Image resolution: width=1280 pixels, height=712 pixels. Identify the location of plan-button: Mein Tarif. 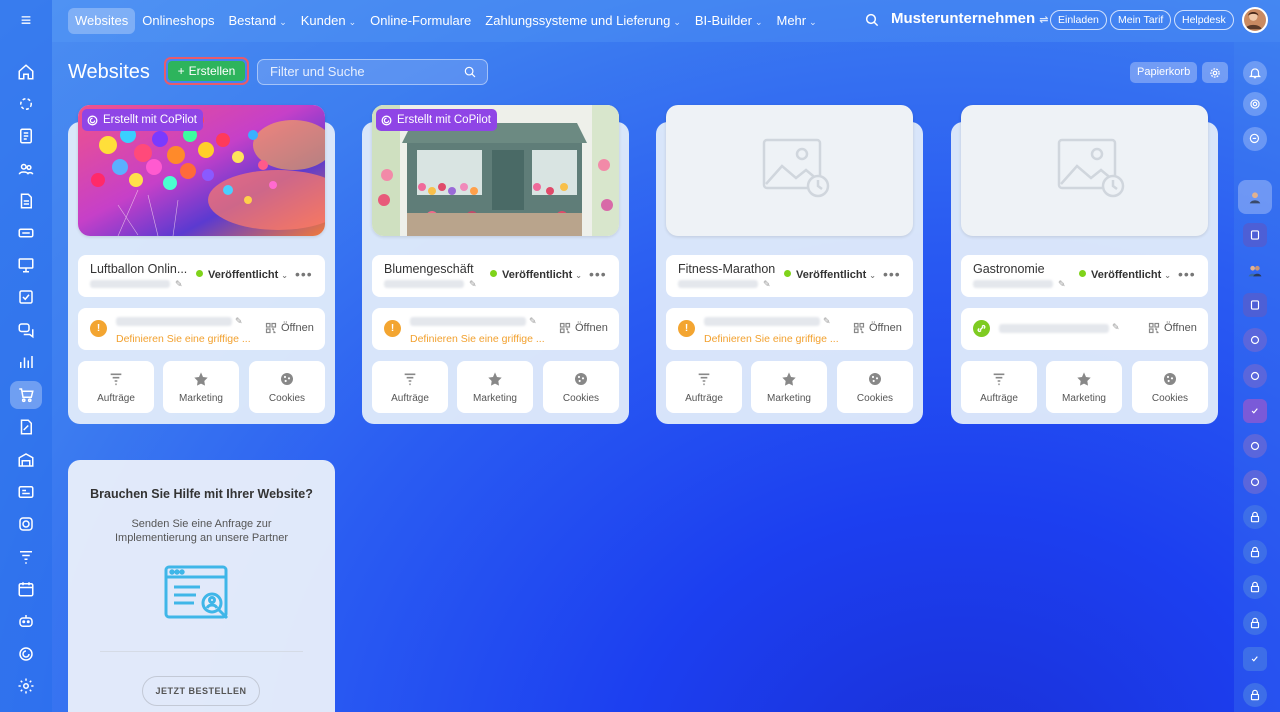
(1141, 20).